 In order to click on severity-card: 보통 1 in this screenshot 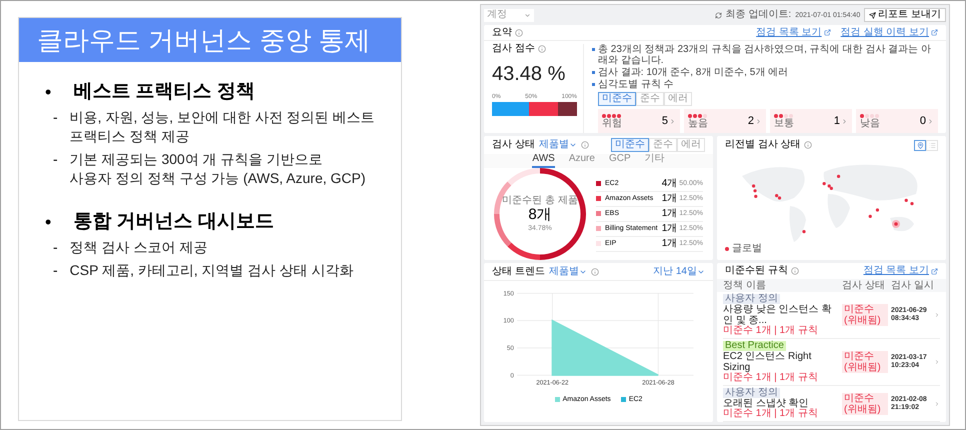, I will do `click(811, 121)`.